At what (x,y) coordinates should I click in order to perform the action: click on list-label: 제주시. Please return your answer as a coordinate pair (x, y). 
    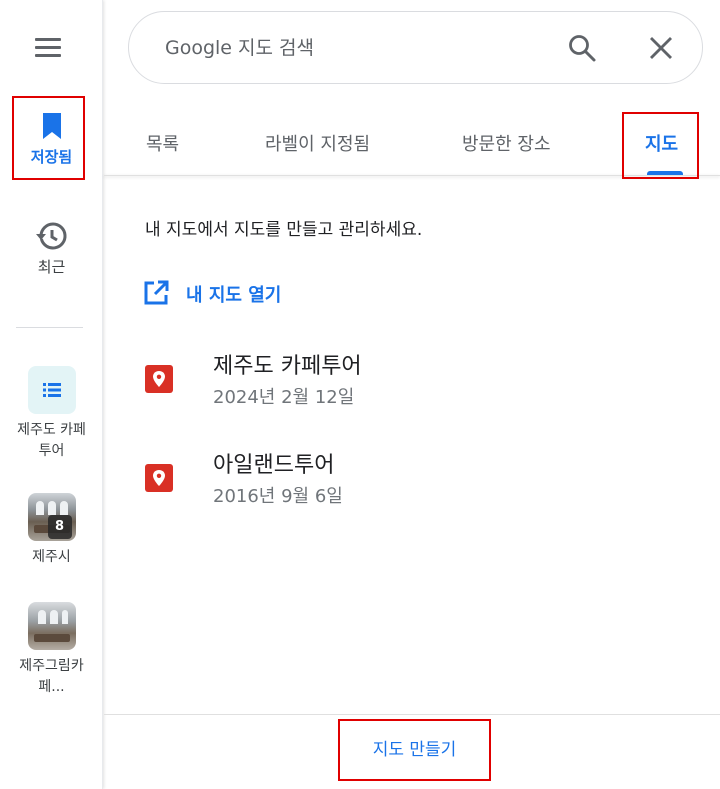
    Looking at the image, I should click on (51, 557).